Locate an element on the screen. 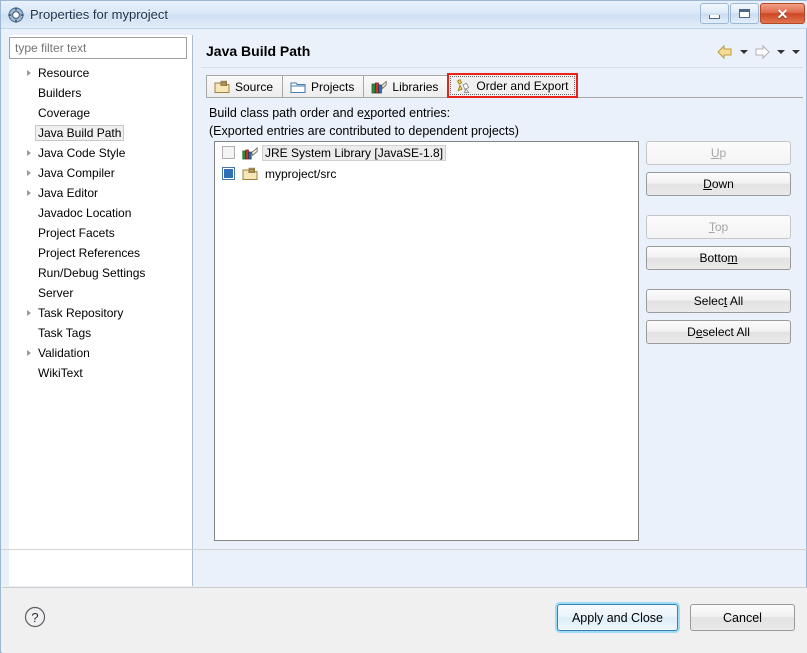 The height and width of the screenshot is (653, 807). down-button: Down is located at coordinates (718, 184).